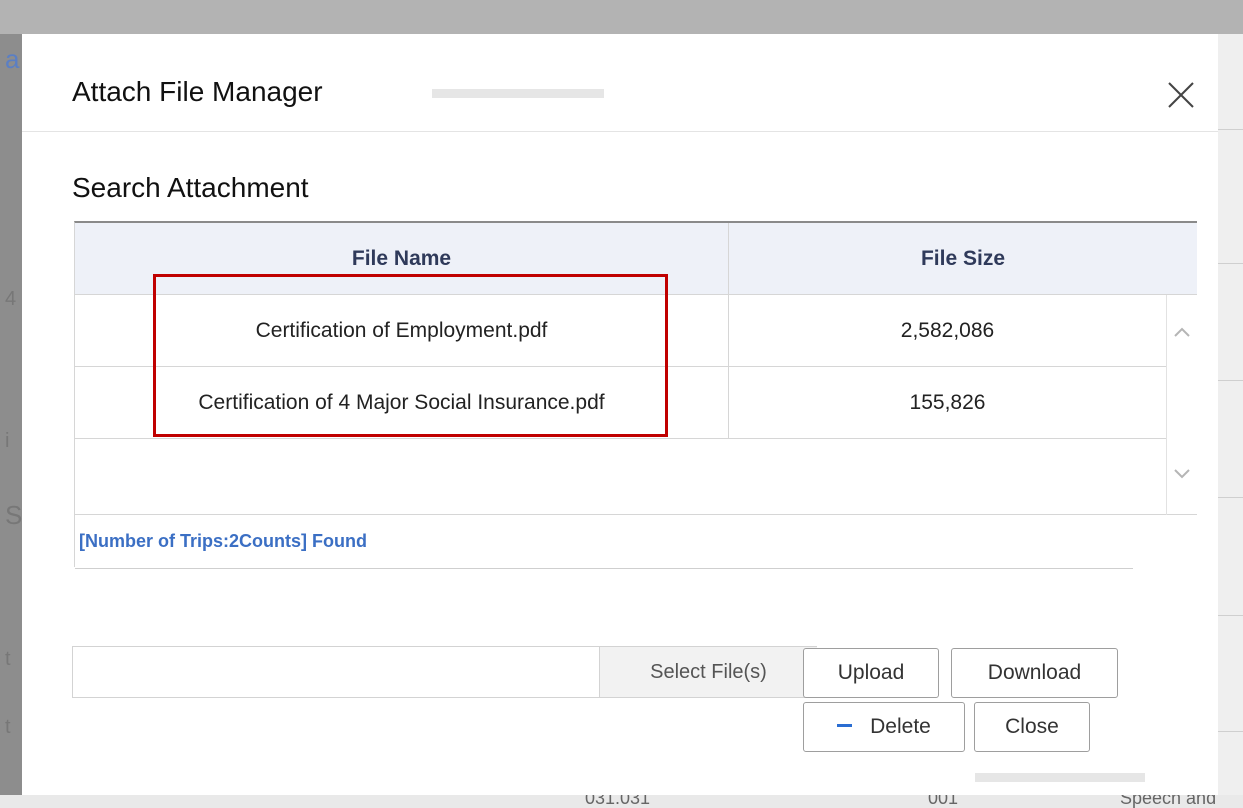  Describe the element at coordinates (1034, 673) in the screenshot. I see `download-button: Download` at that location.